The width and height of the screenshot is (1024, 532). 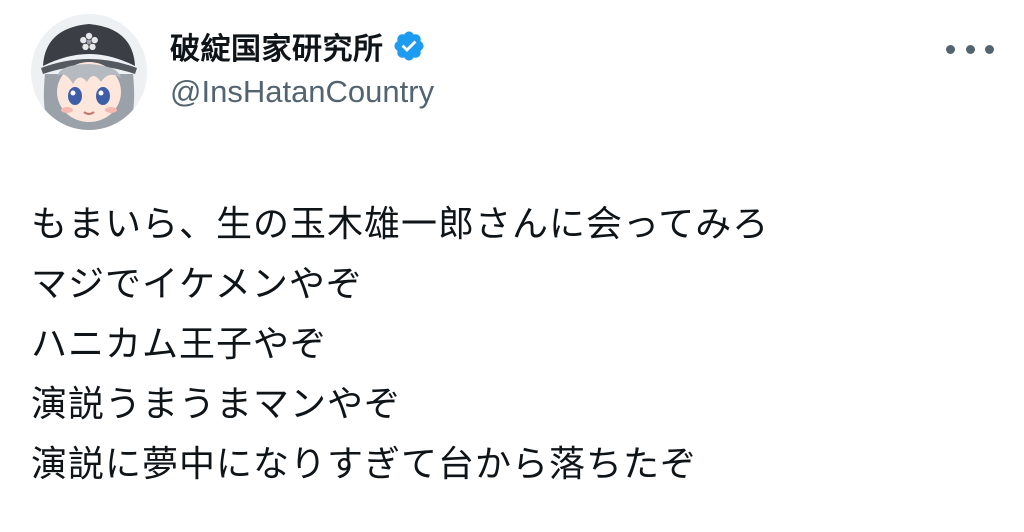 I want to click on author-name-row: 破綻国家研究所, so click(x=298, y=46).